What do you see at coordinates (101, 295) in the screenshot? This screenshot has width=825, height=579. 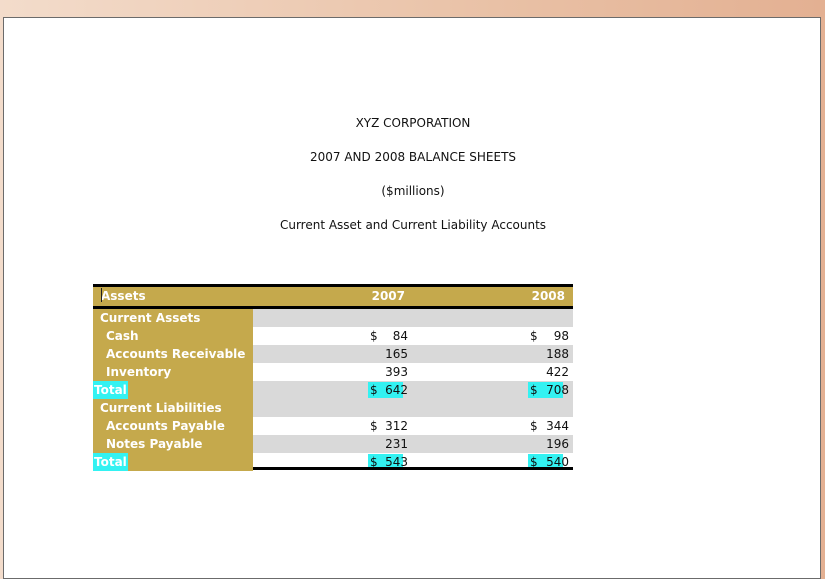 I see `text-cursor` at bounding box center [101, 295].